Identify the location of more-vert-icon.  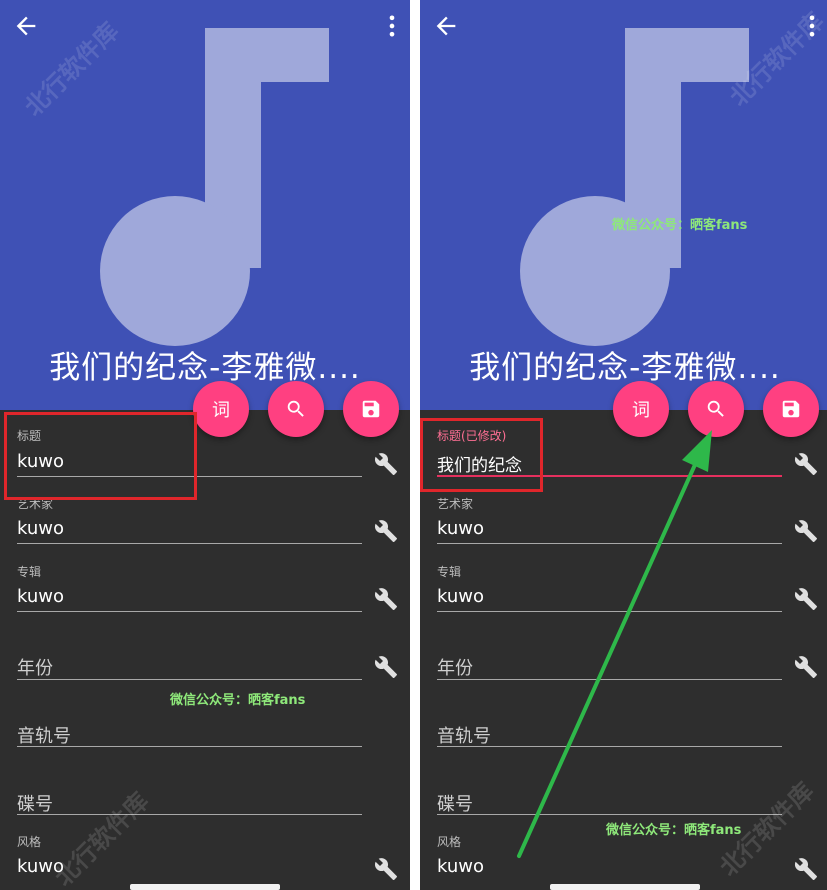
(392, 26).